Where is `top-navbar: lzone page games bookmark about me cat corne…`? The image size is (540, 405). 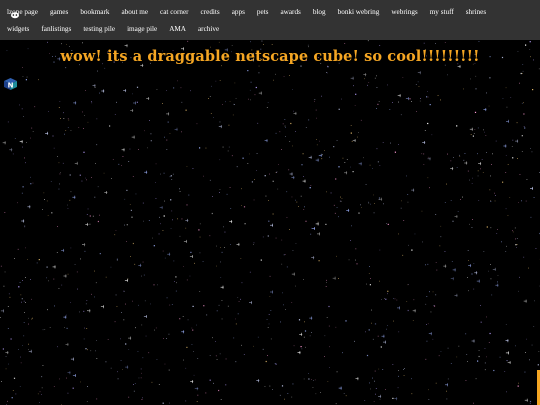
top-navbar: lzone page games bookmark about me cat corne… is located at coordinates (270, 20).